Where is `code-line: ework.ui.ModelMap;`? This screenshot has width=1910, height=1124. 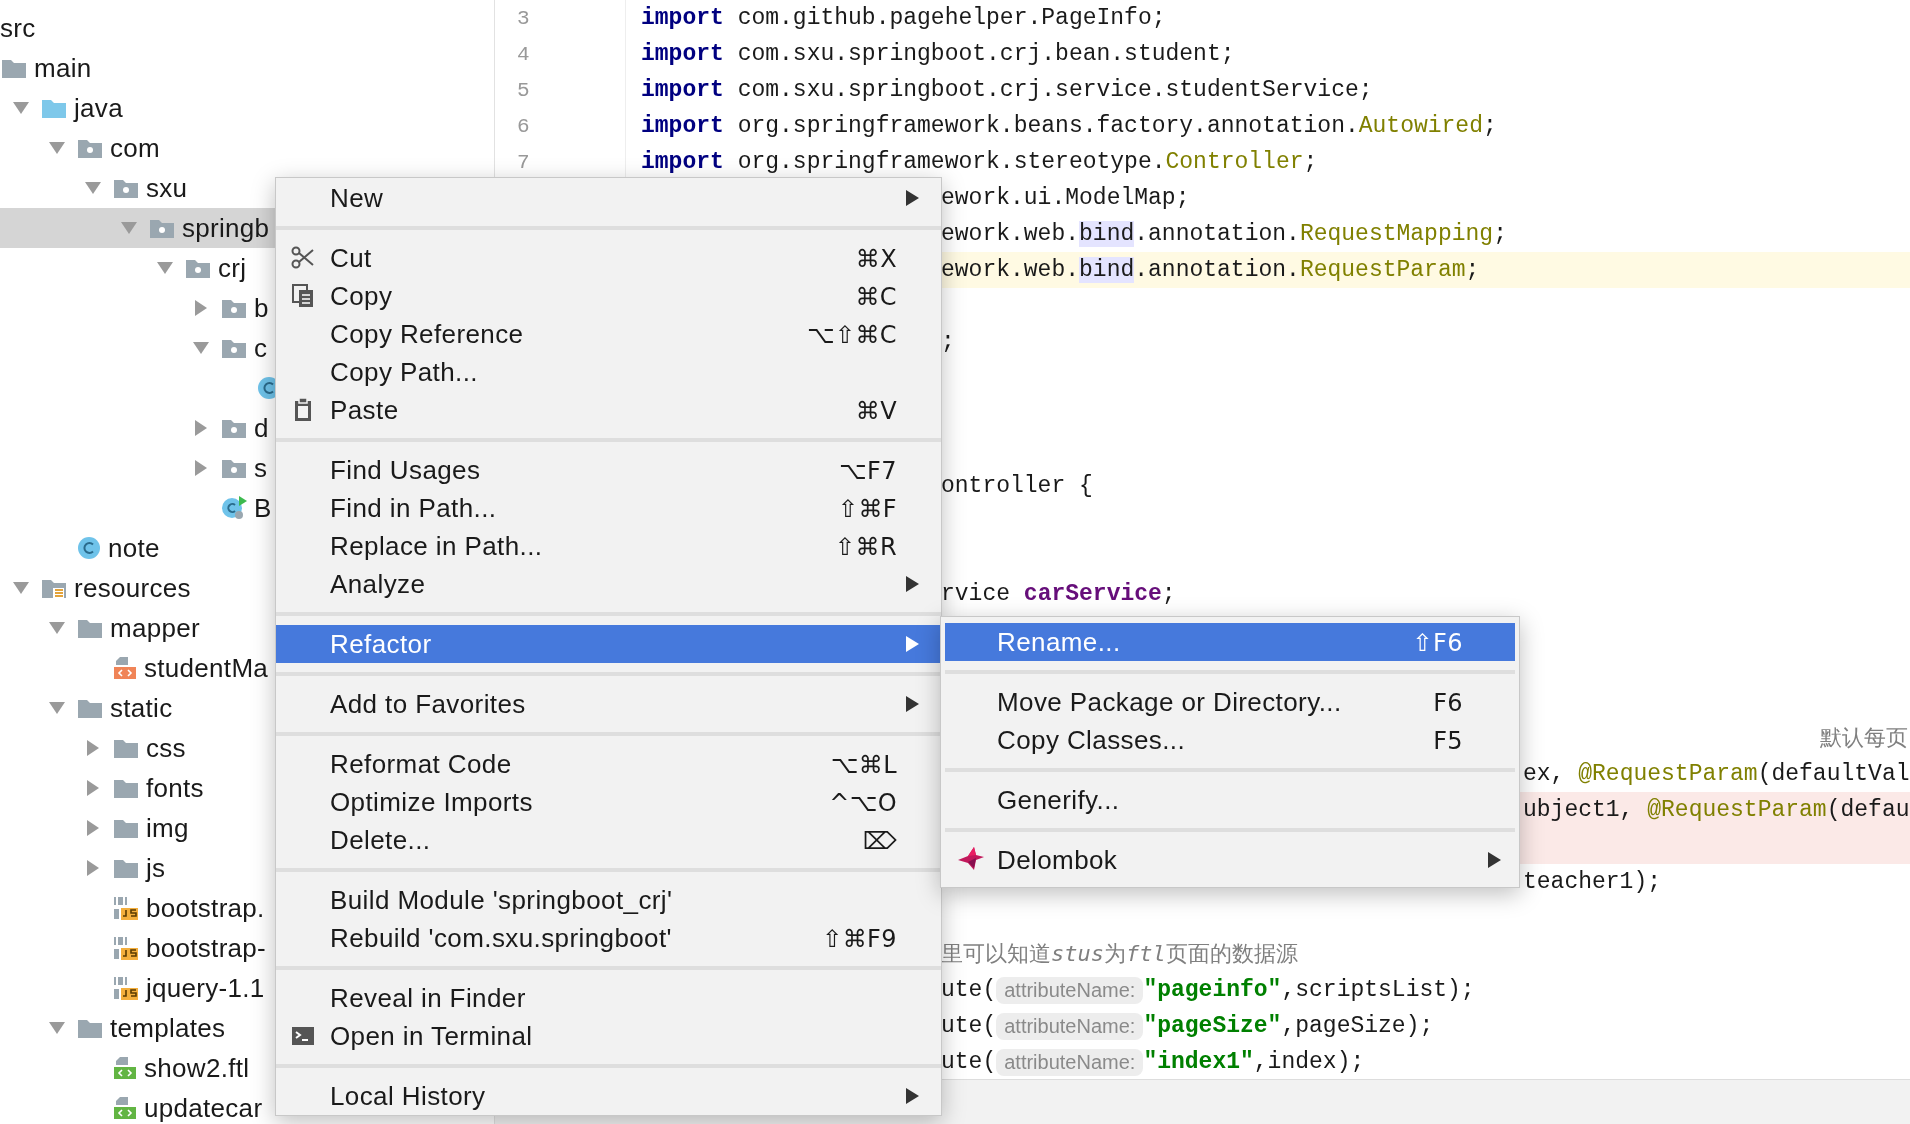
code-line: ework.ui.ModelMap; is located at coordinates (1065, 198).